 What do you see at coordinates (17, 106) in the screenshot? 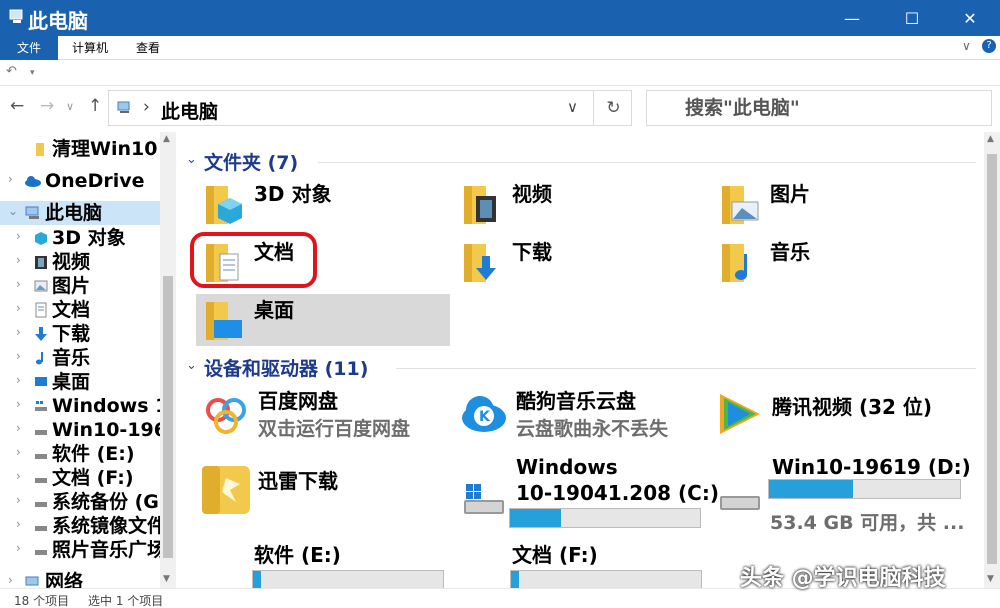
I see `back-button: ←` at bounding box center [17, 106].